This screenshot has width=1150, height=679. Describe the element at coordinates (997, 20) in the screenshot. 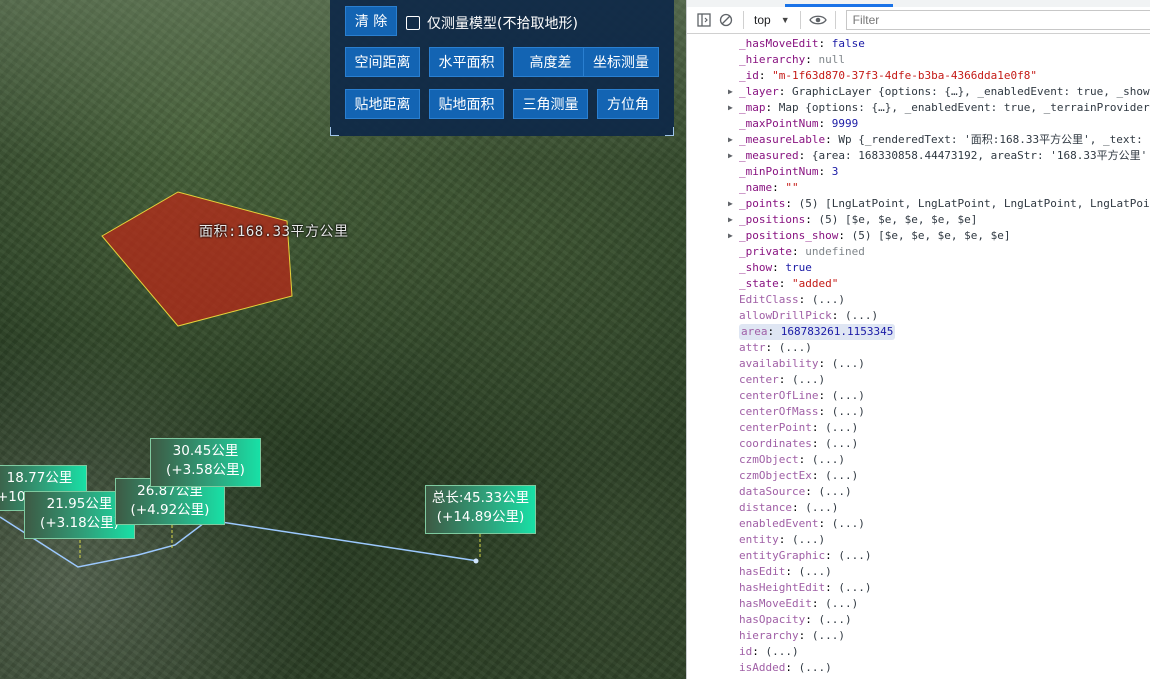

I see `console-filter-input: Filter` at that location.